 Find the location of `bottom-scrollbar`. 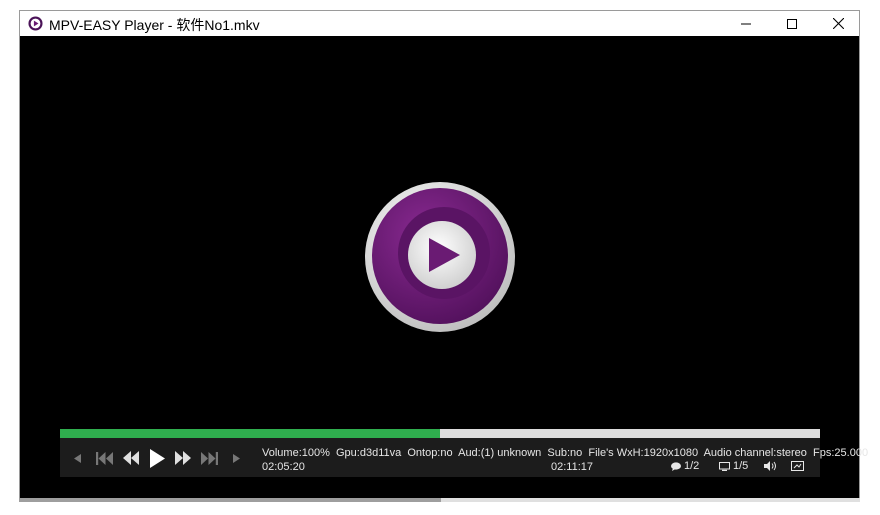

bottom-scrollbar is located at coordinates (439, 500).